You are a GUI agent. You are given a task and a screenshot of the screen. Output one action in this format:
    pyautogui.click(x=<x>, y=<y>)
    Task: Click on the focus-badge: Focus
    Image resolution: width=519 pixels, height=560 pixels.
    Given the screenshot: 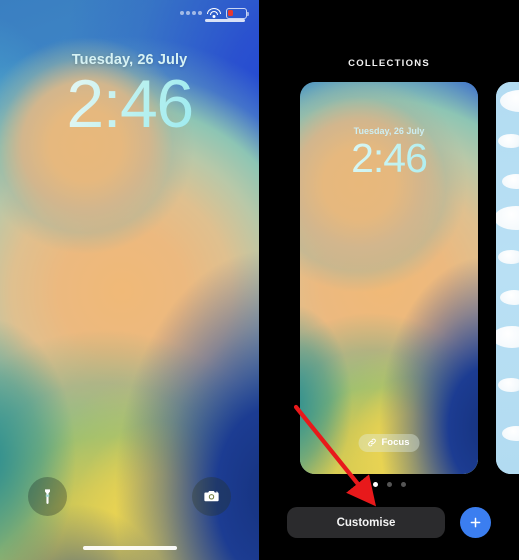 What is the action you would take?
    pyautogui.click(x=389, y=442)
    